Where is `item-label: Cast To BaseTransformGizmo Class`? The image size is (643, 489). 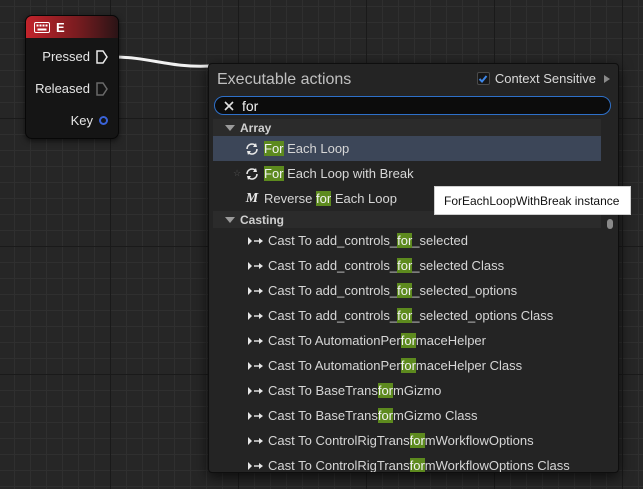 item-label: Cast To BaseTransformGizmo Class is located at coordinates (373, 415).